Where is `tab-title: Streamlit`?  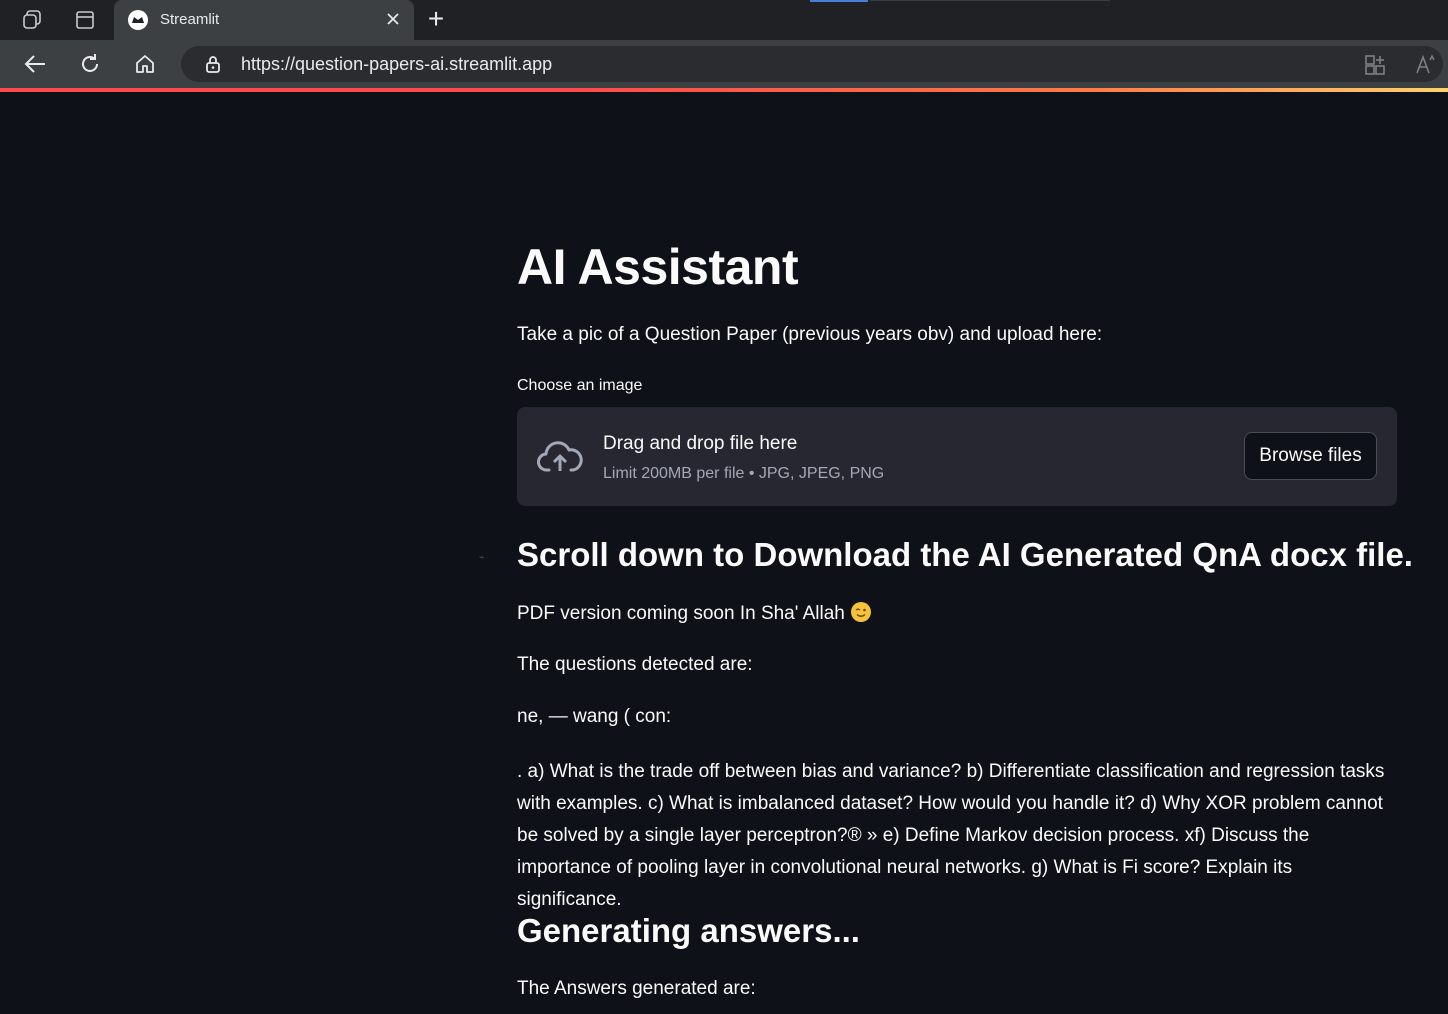
tab-title: Streamlit is located at coordinates (190, 19).